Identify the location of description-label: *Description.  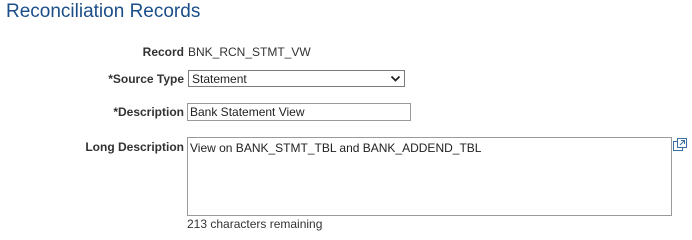
(148, 112).